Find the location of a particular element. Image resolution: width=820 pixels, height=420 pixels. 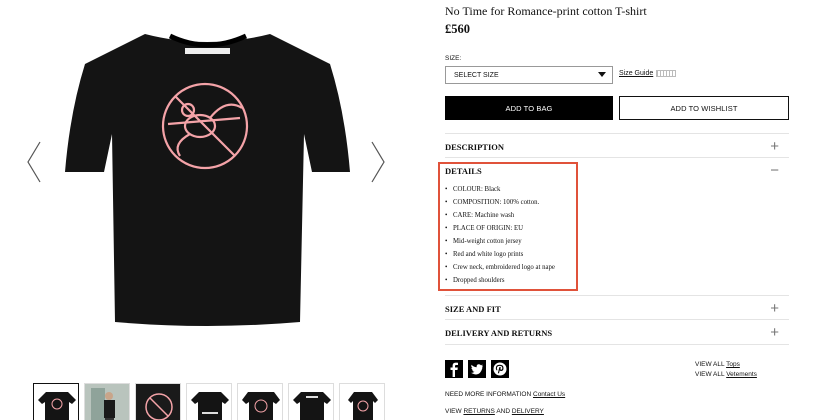

thumbnail-back-logo is located at coordinates (311, 401).